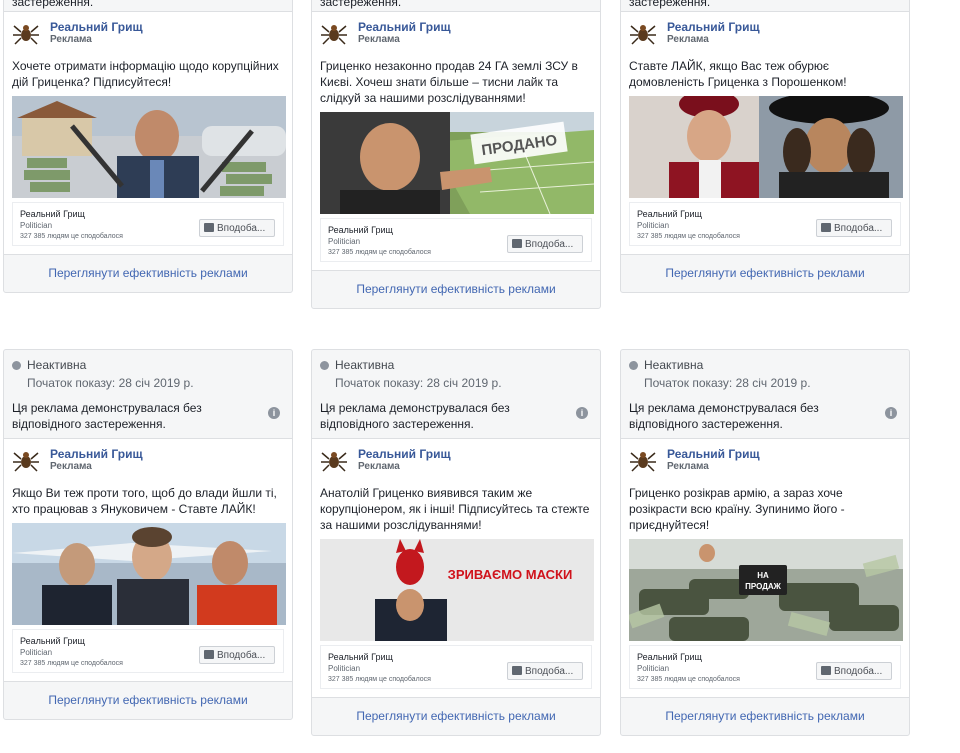 Image resolution: width=960 pixels, height=753 pixels. I want to click on money-villa-photo, so click(149, 147).